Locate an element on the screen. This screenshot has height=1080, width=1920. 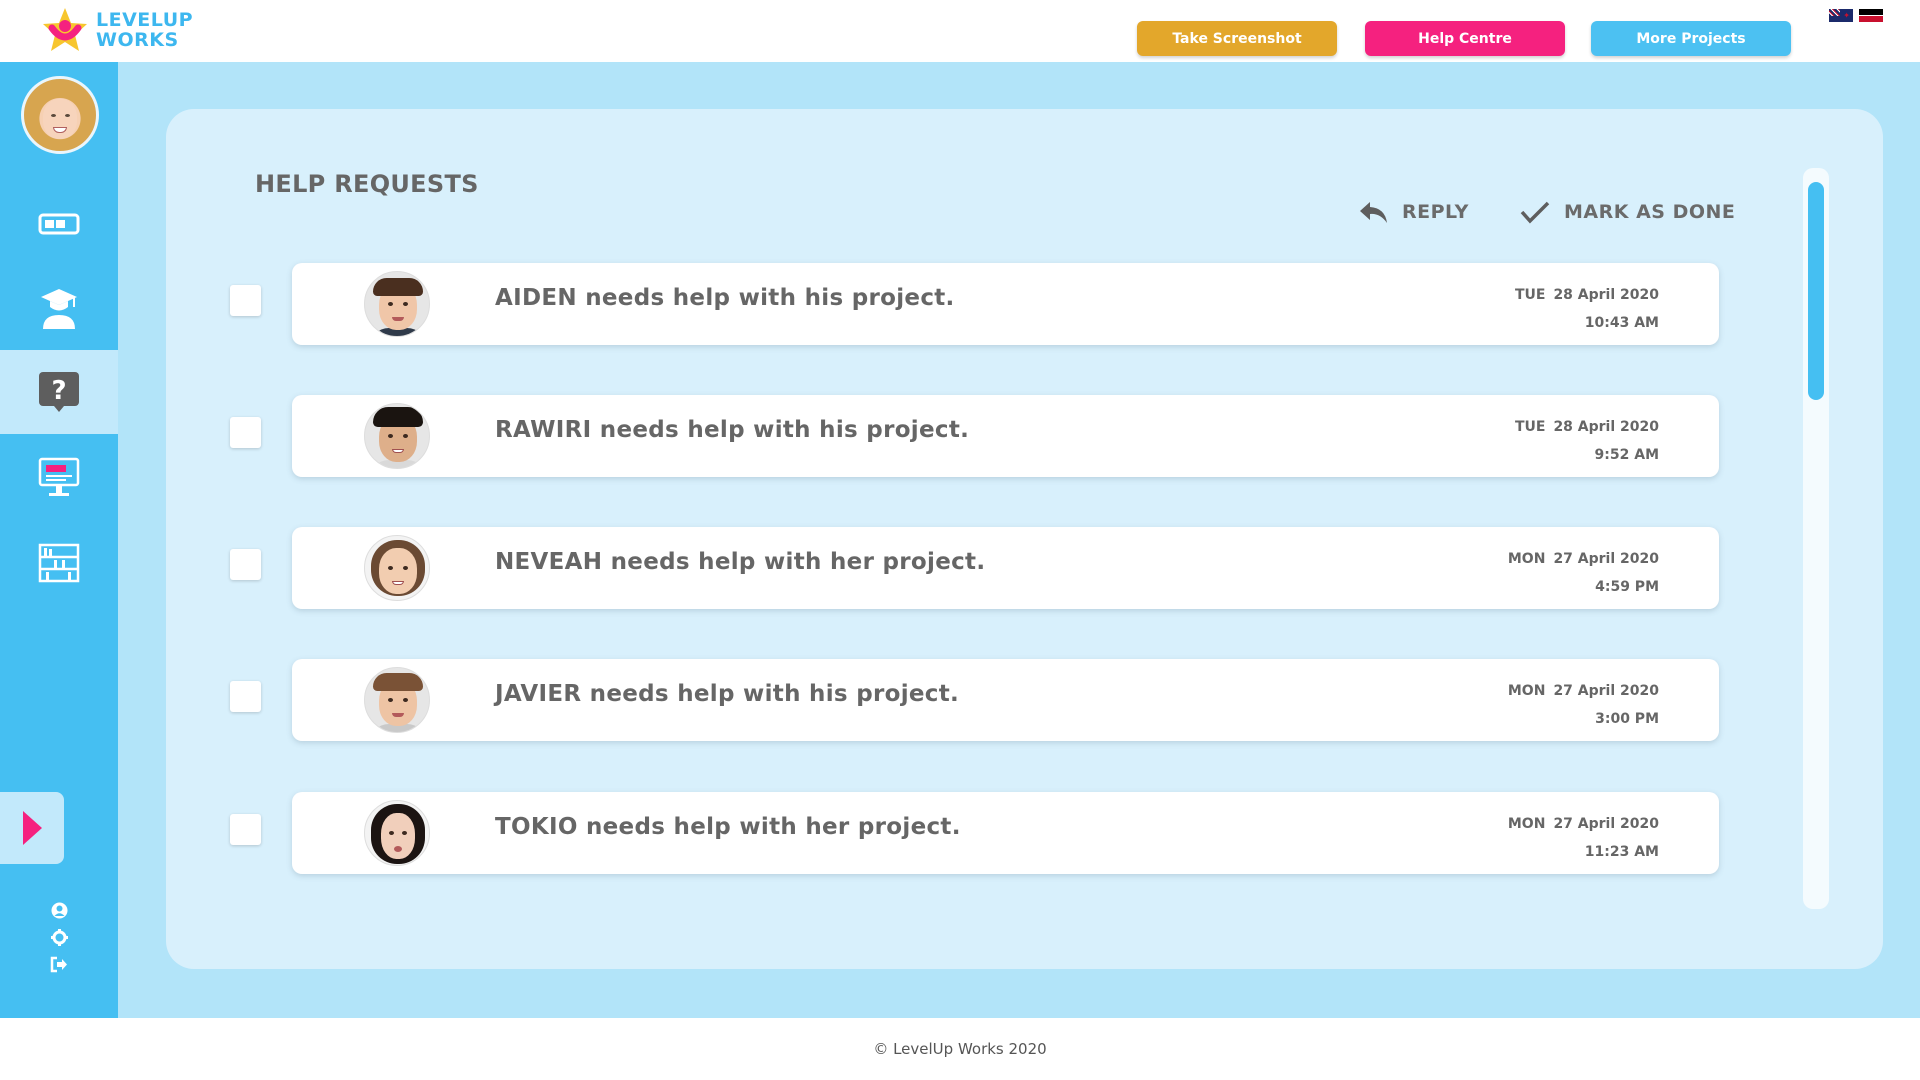
mark-as-done-label: MARK AS DONE is located at coordinates (1650, 212).